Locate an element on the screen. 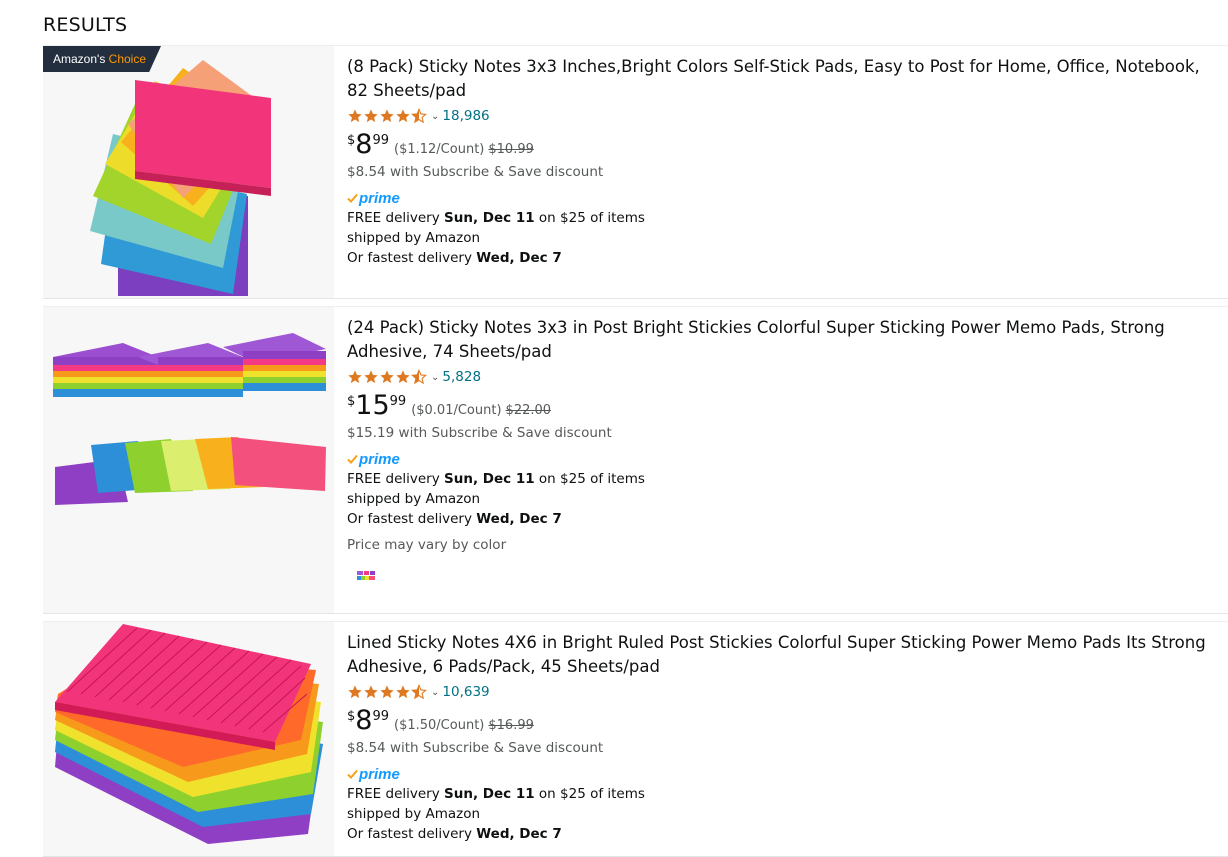 Image resolution: width=1228 pixels, height=857 pixels. review-count-link: 10,639 is located at coordinates (465, 692).